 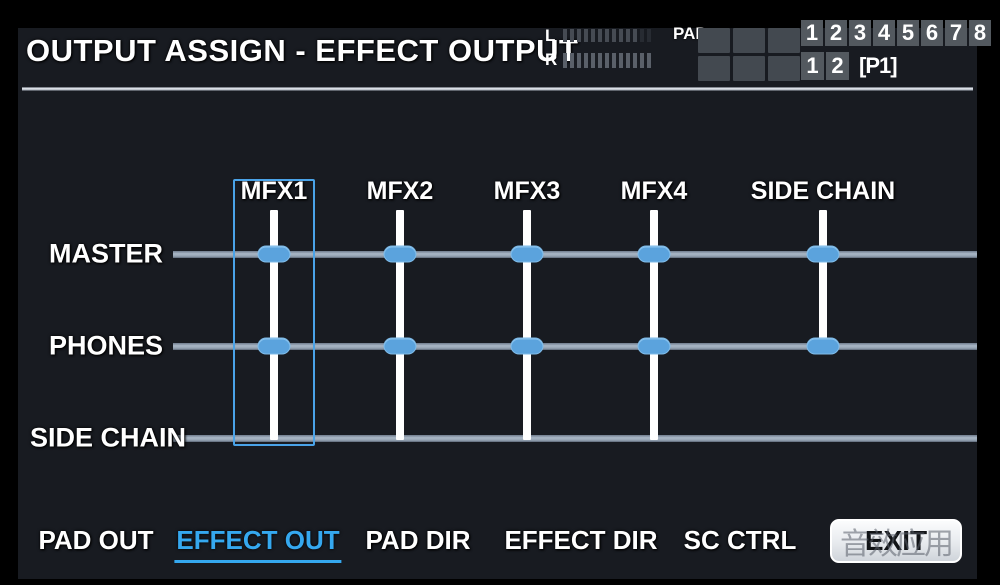 I want to click on matrix-node-mfx4-master, so click(x=654, y=254).